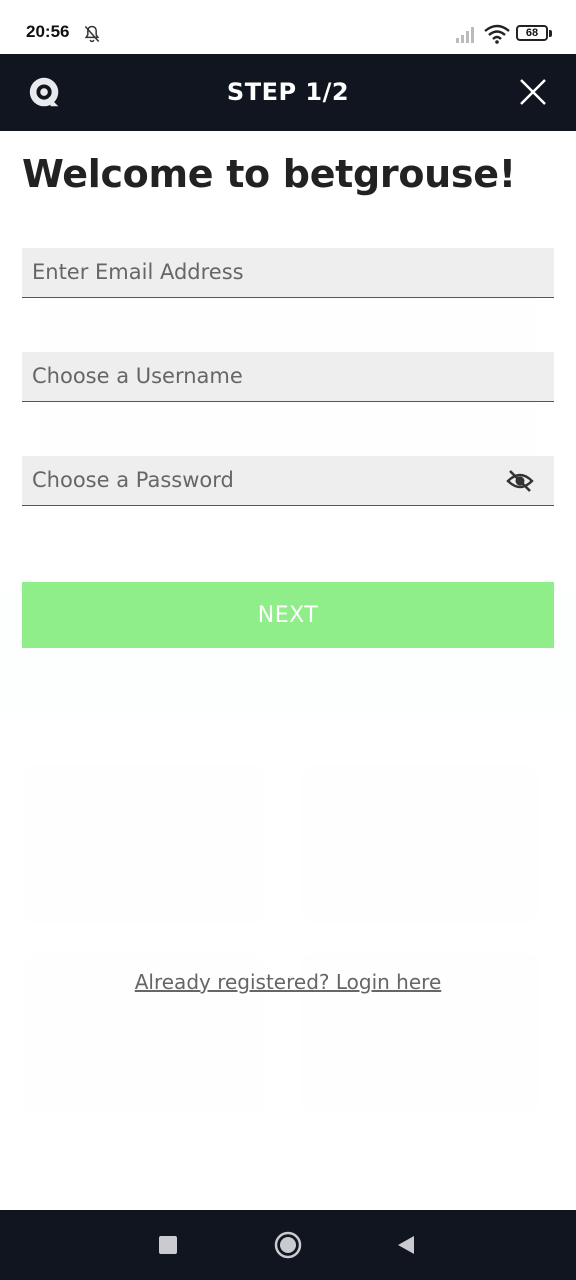  I want to click on login-link: Already registered? Login here, so click(288, 982).